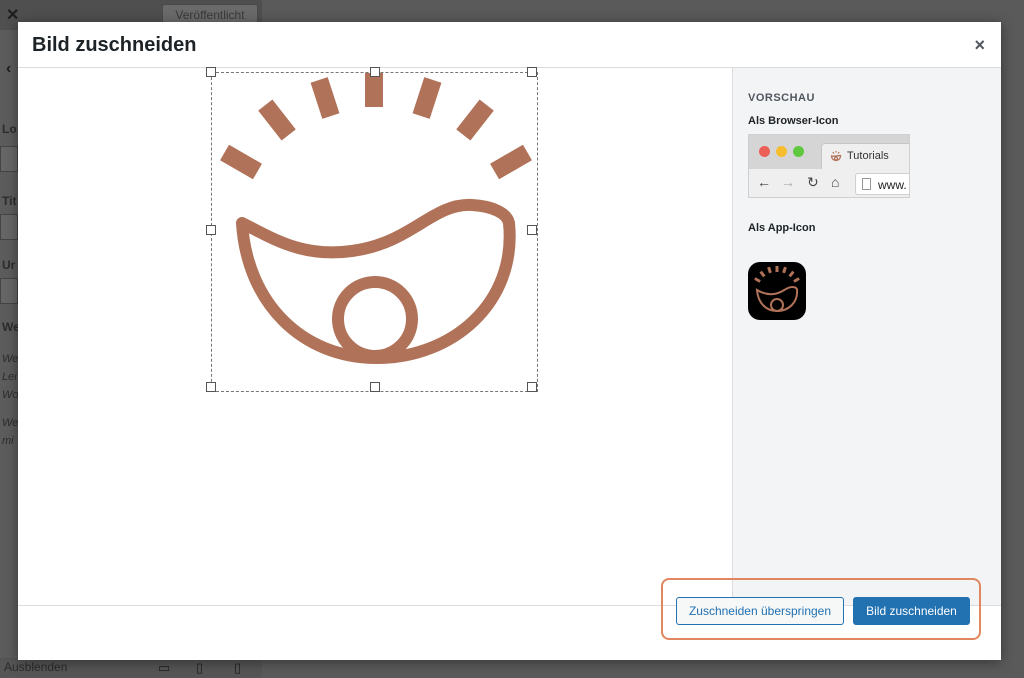  I want to click on browser-tab-label: Tutorials, so click(868, 156).